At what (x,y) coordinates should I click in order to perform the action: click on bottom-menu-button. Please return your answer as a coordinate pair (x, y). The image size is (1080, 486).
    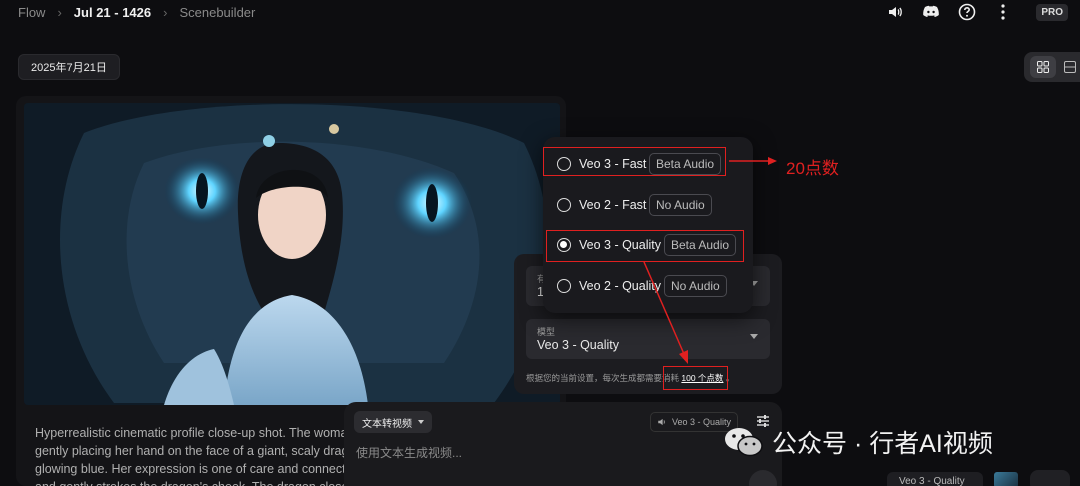
    Looking at the image, I should click on (1050, 478).